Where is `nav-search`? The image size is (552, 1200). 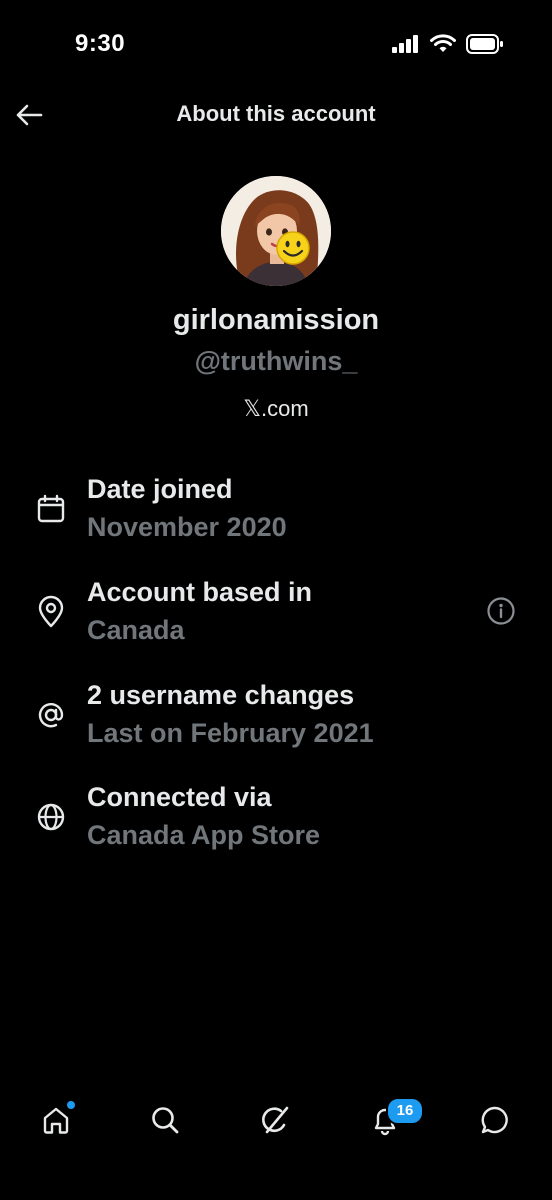 nav-search is located at coordinates (165, 1120).